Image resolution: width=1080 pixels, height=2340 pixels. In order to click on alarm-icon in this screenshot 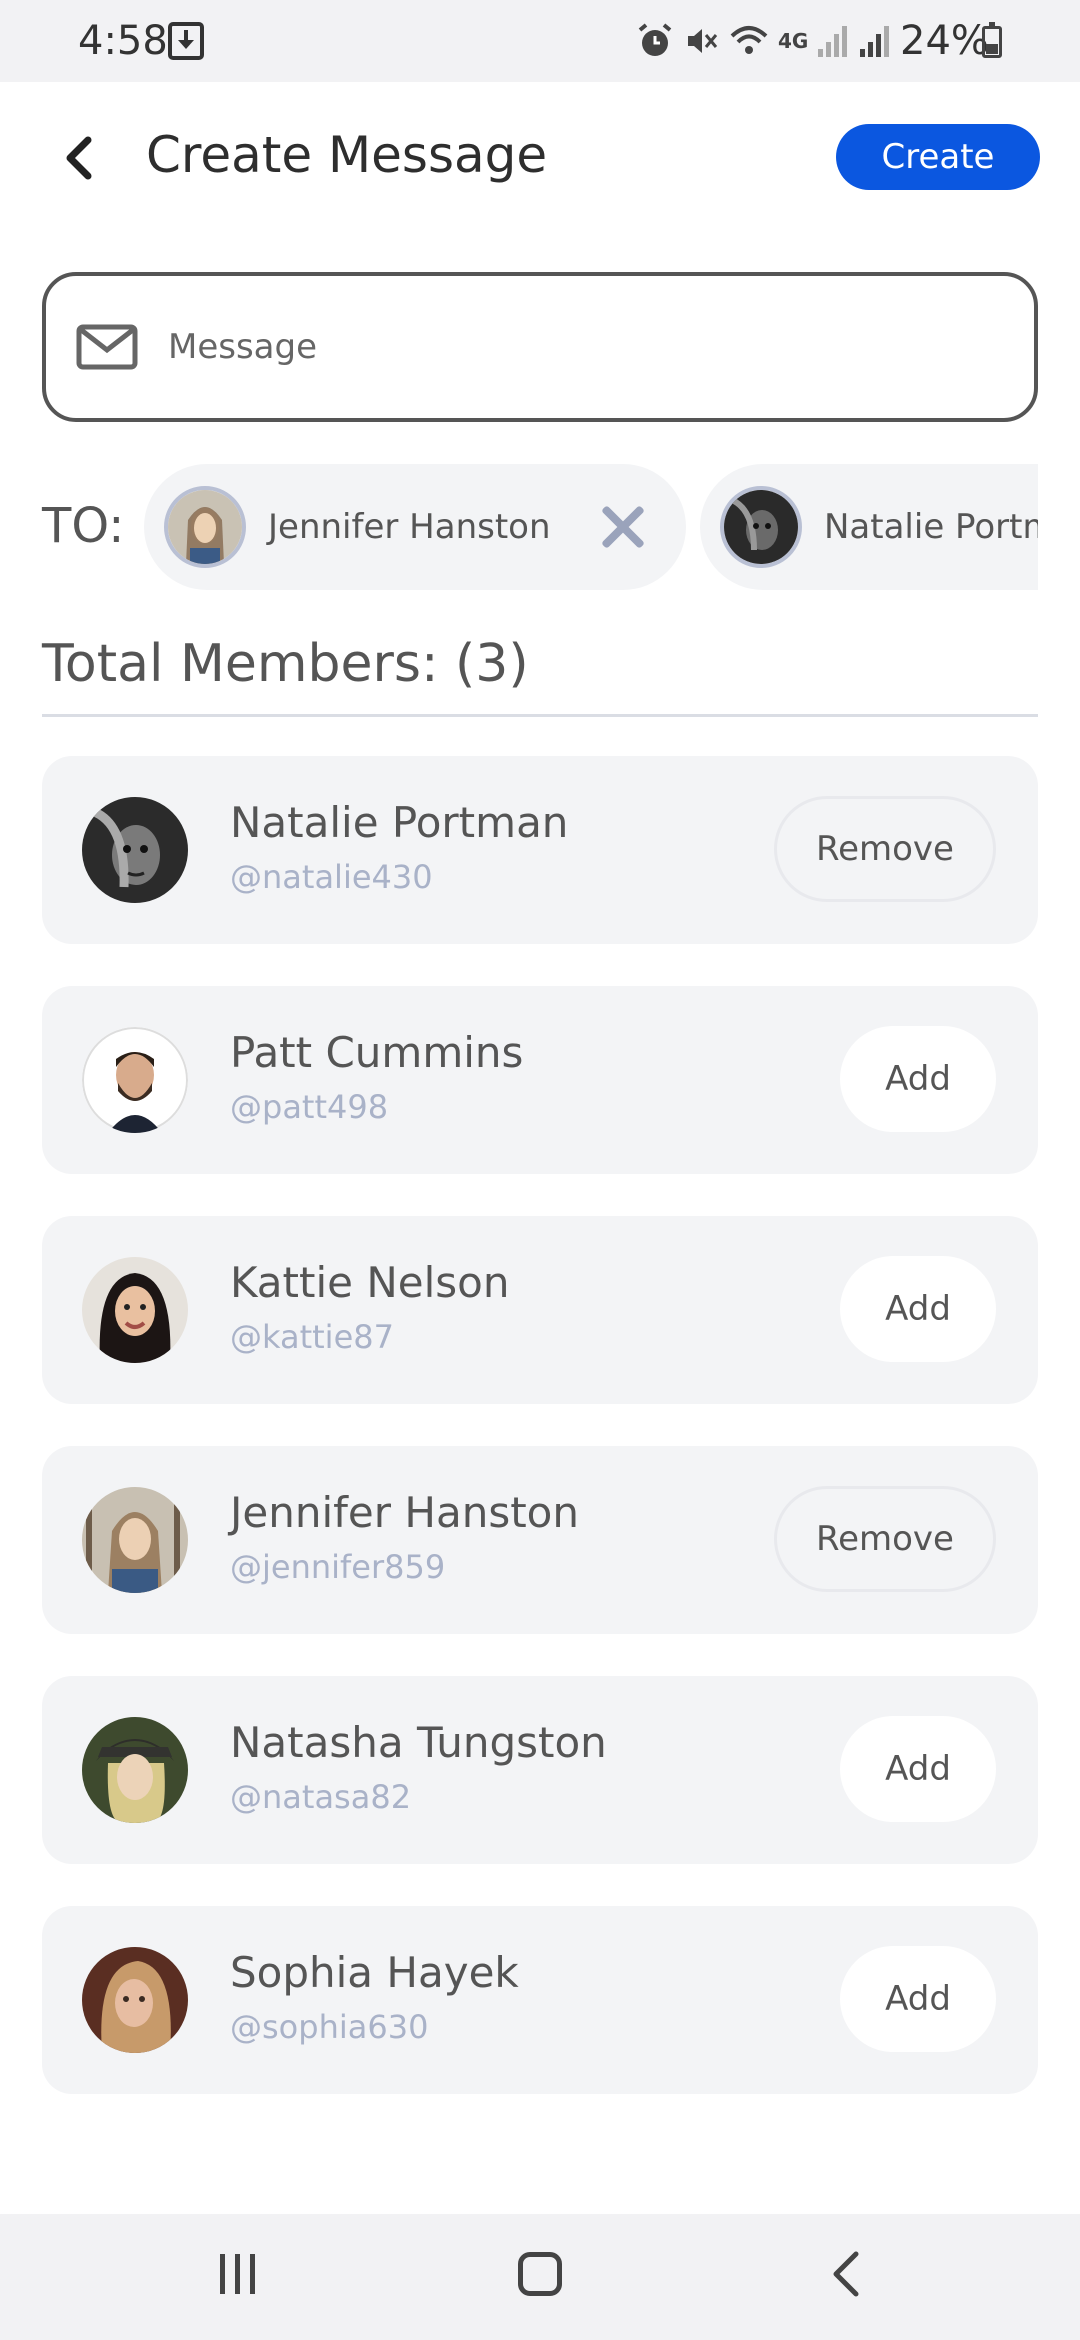, I will do `click(655, 39)`.